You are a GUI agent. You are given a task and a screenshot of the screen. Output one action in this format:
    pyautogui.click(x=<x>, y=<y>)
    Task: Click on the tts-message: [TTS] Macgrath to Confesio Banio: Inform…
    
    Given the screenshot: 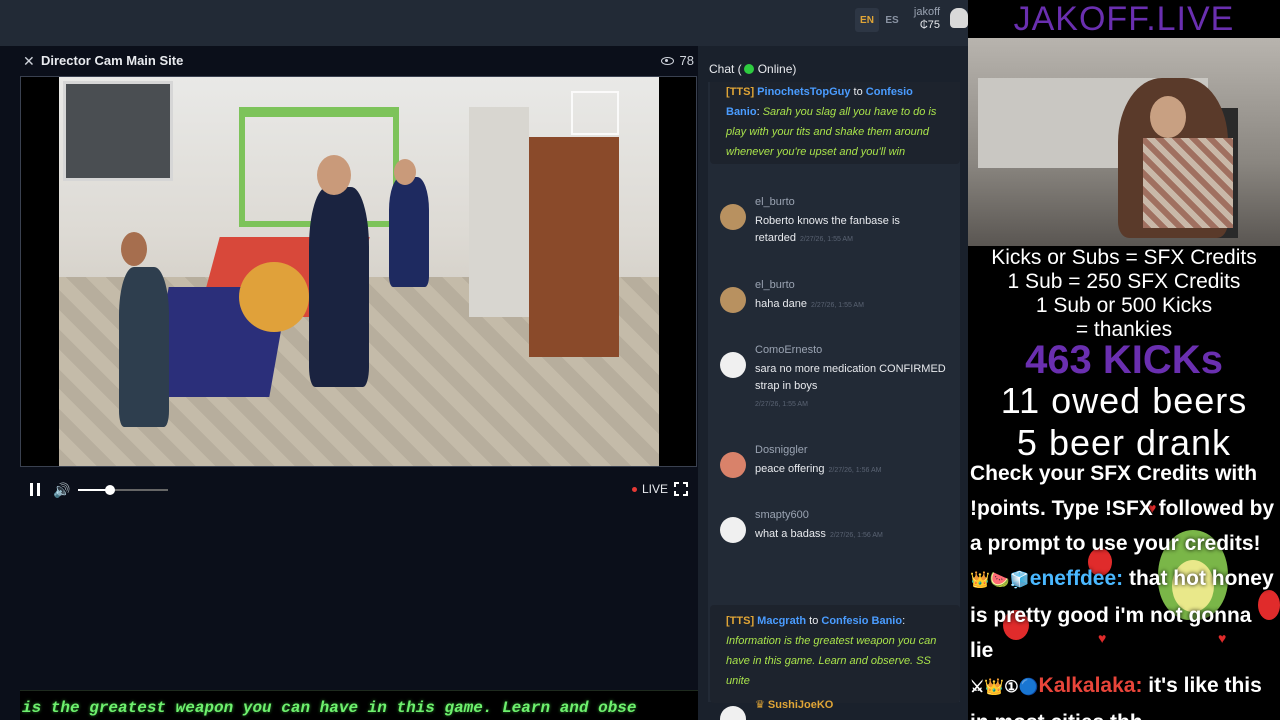 What is the action you would take?
    pyautogui.click(x=835, y=654)
    